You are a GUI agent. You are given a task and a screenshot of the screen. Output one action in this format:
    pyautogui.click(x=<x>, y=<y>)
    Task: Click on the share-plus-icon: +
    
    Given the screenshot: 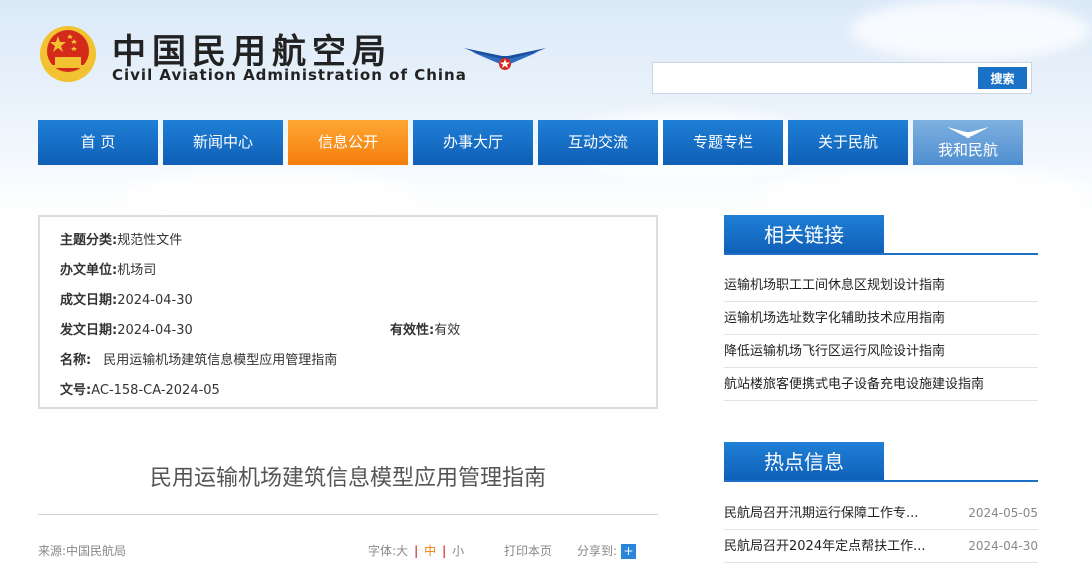 What is the action you would take?
    pyautogui.click(x=629, y=551)
    